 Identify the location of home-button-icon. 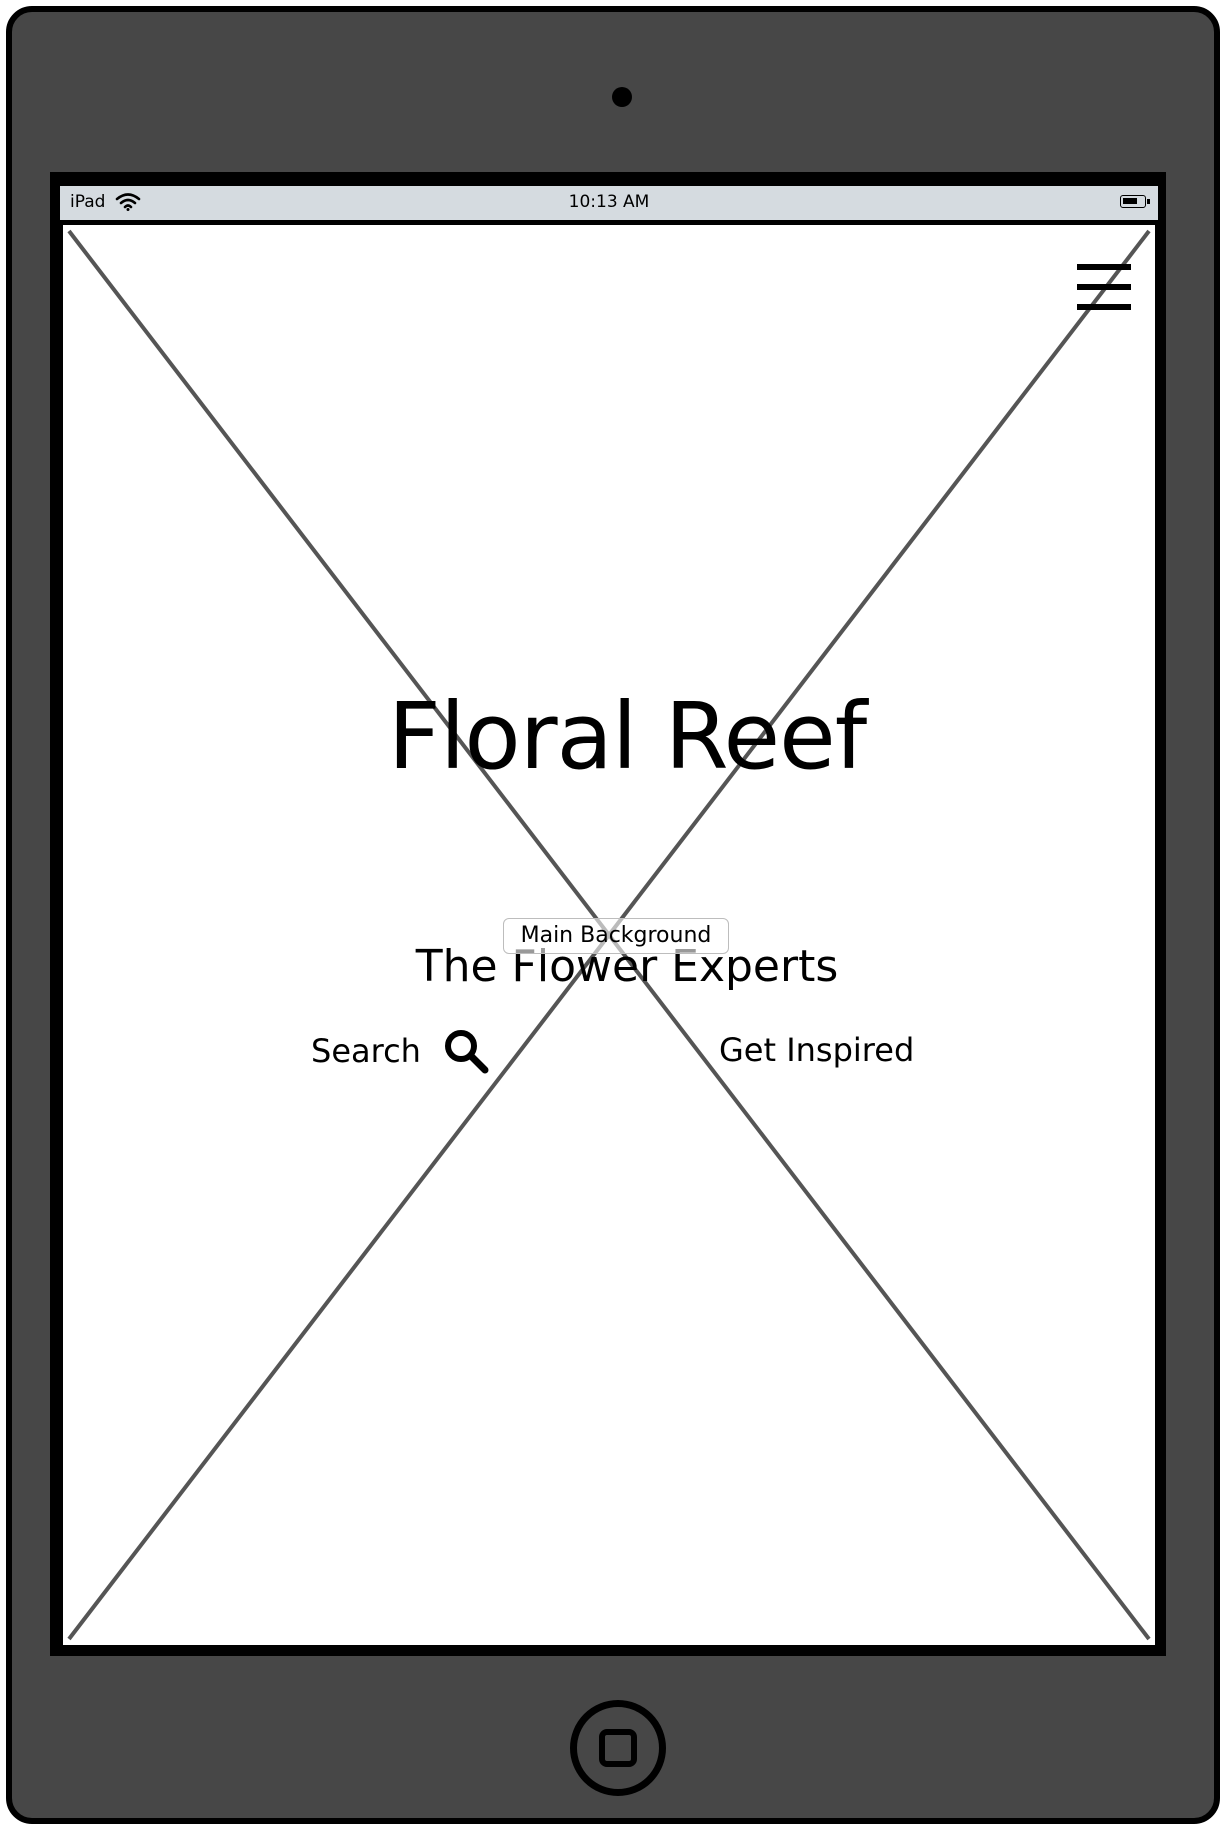
(618, 1748).